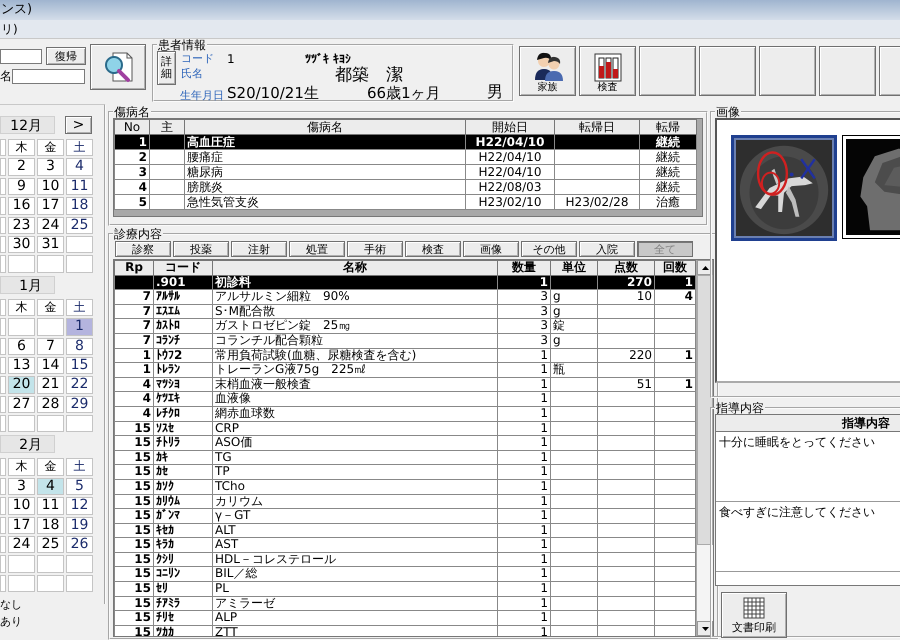 The width and height of the screenshot is (900, 640). What do you see at coordinates (405, 157) in the screenshot?
I see `table-row: 2 腰痛症 H22/04/10 継続` at bounding box center [405, 157].